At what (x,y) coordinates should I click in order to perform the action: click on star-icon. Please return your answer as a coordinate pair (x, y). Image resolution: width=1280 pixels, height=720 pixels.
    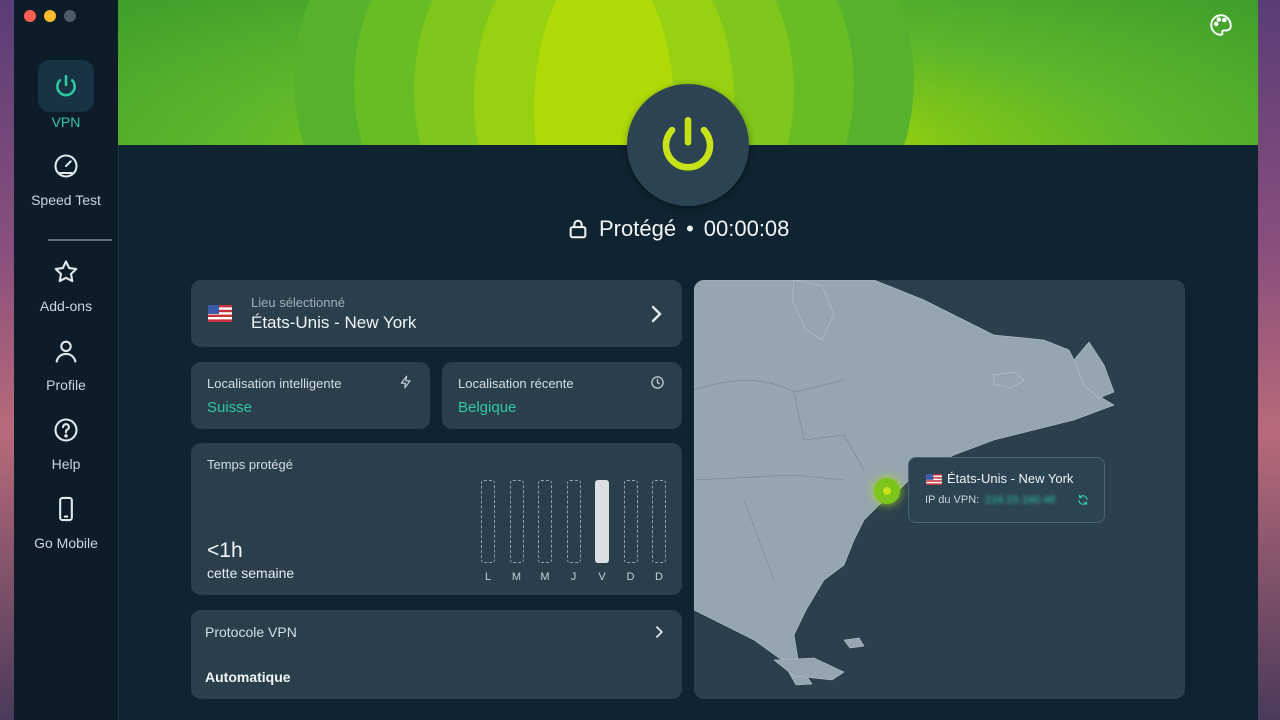
    Looking at the image, I should click on (66, 272).